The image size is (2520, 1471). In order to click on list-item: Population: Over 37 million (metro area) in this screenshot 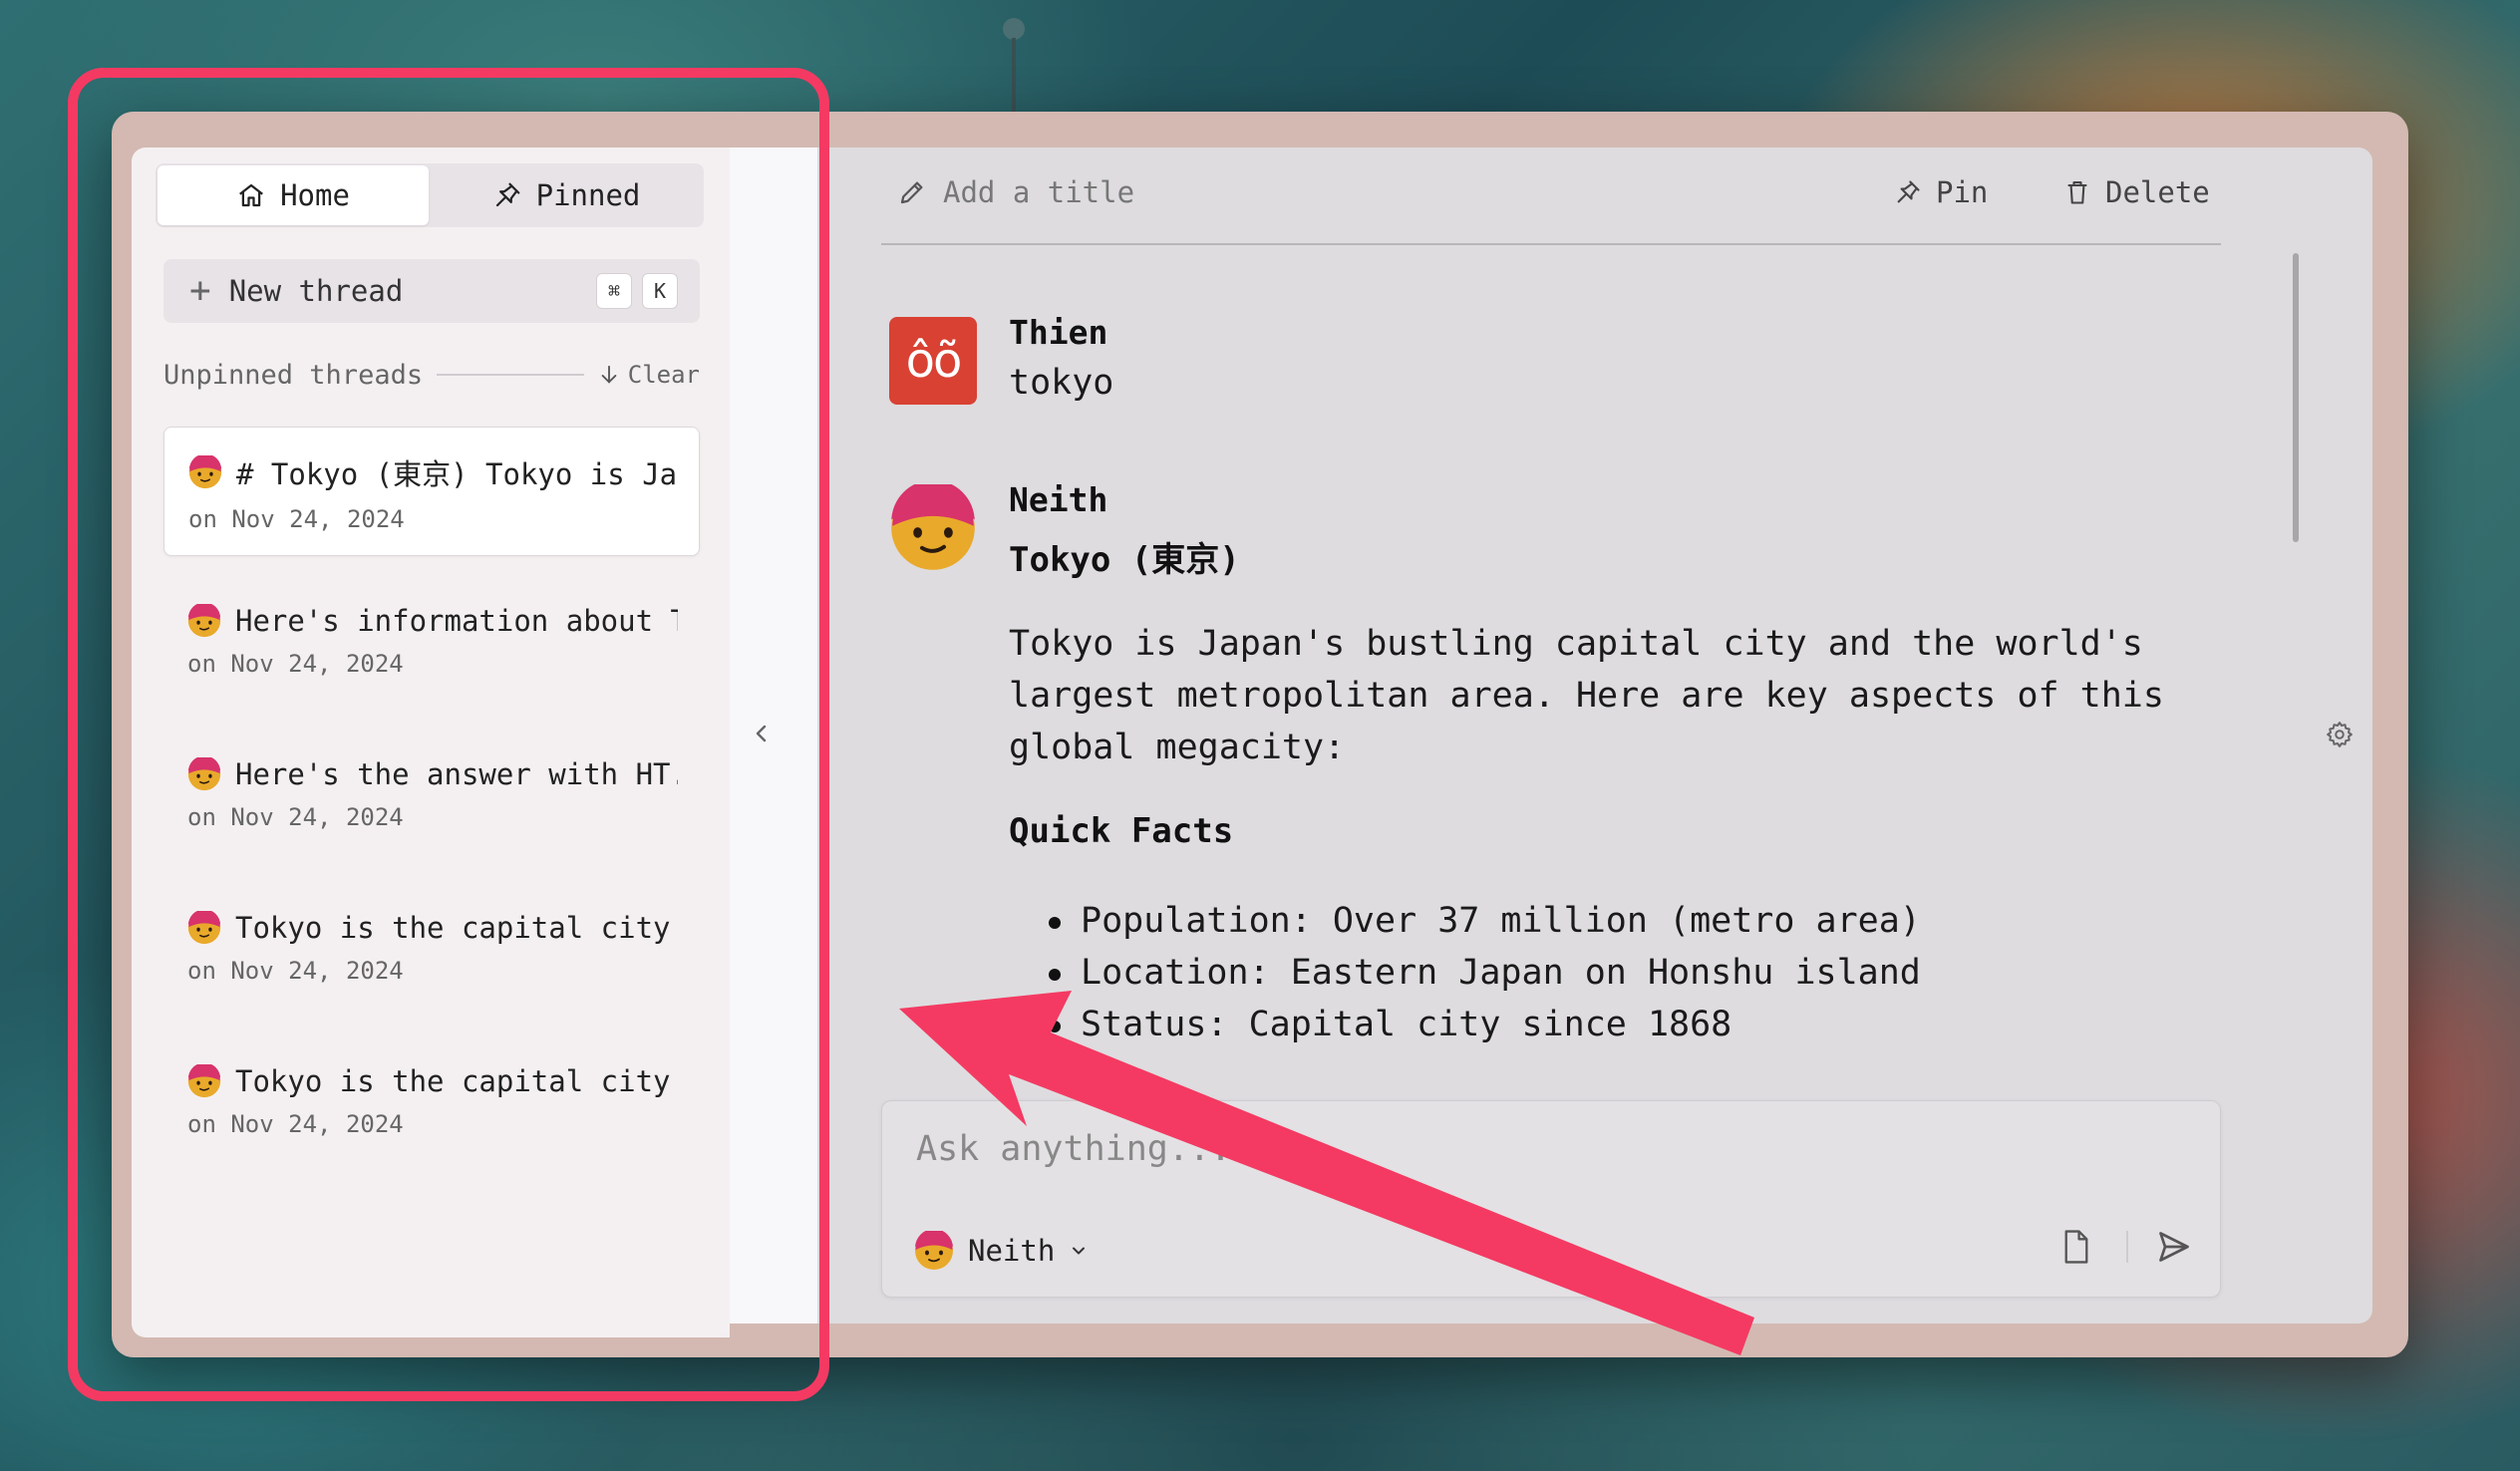, I will do `click(1484, 921)`.